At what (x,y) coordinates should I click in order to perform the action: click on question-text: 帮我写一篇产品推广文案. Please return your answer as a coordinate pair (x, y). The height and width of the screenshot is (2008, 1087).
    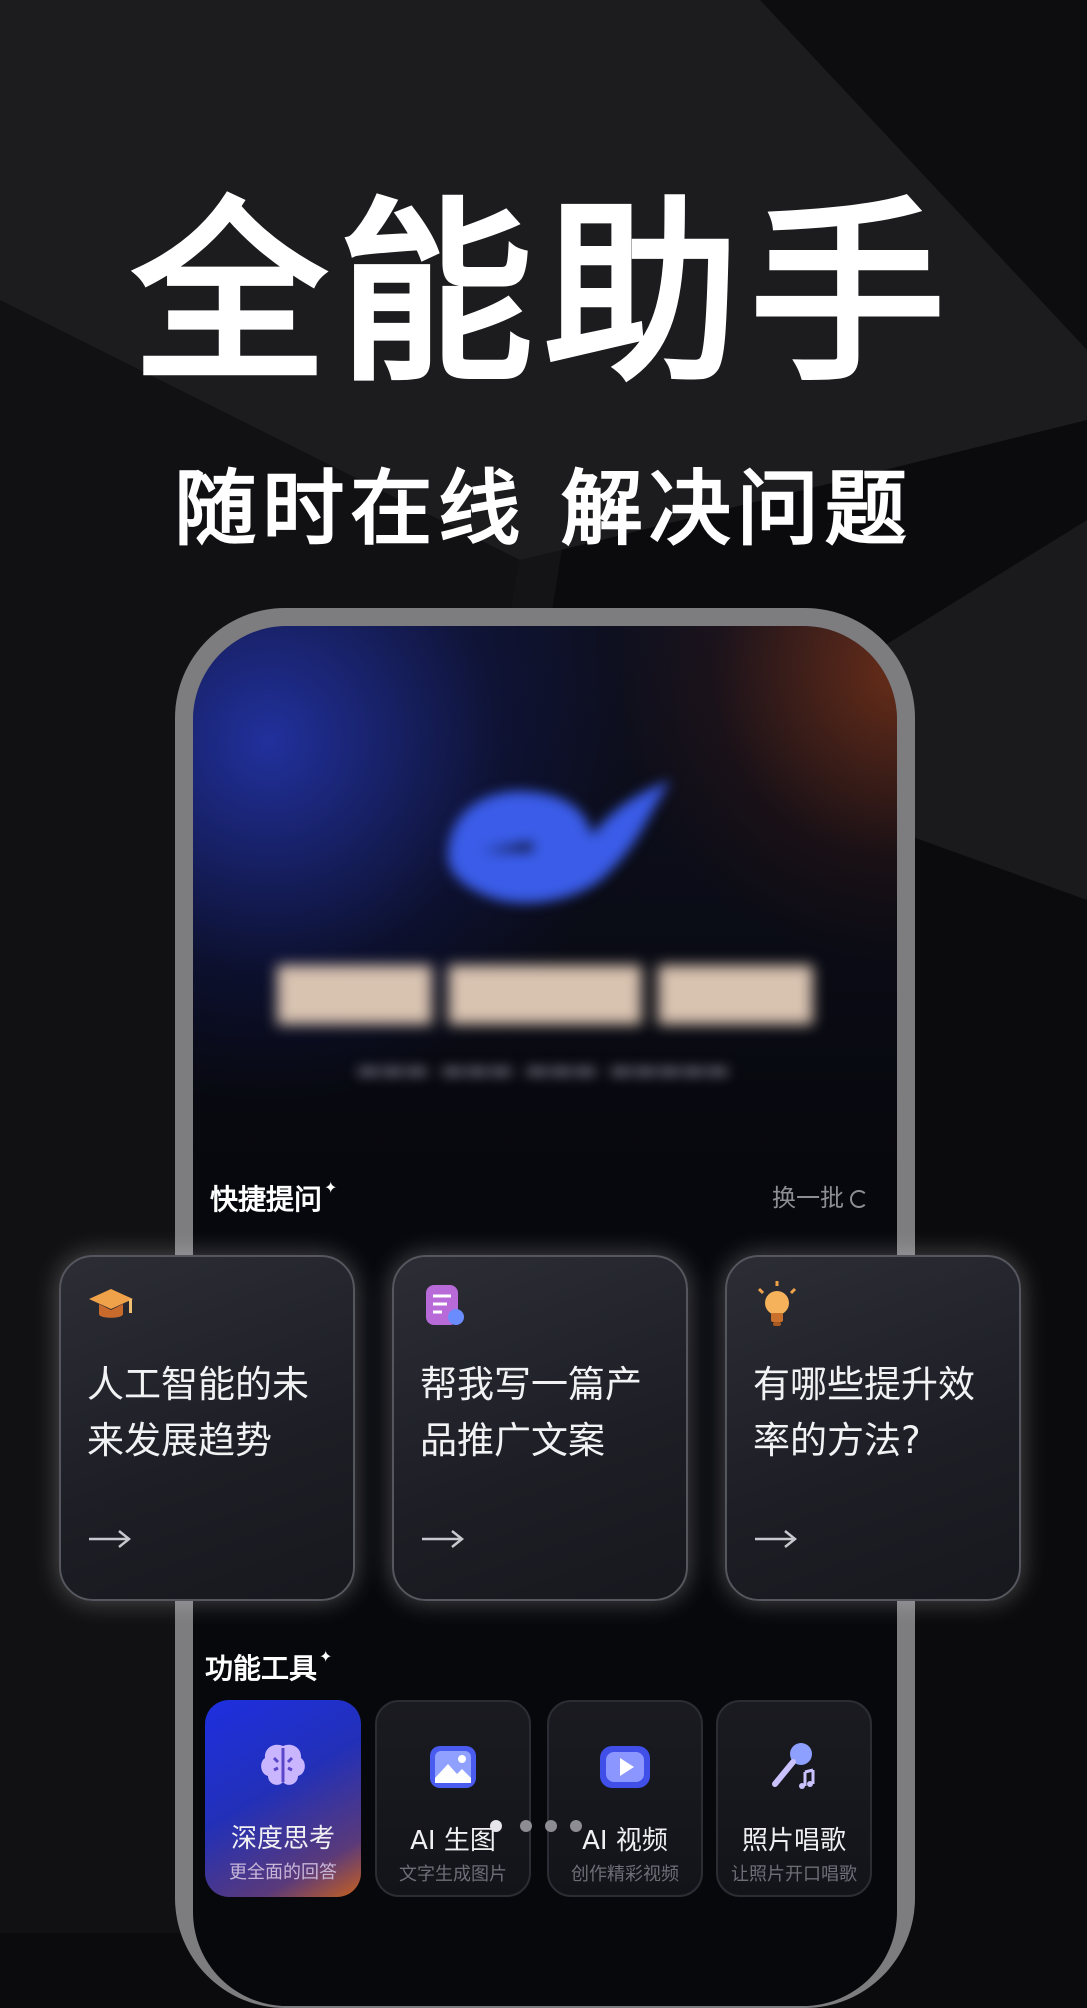
    Looking at the image, I should click on (531, 1412).